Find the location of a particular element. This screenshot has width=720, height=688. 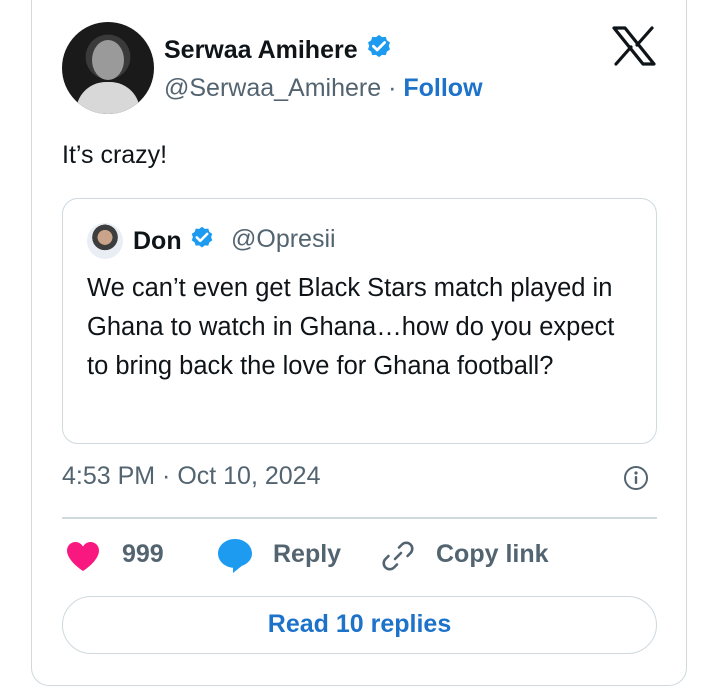

author-handle: @Serwaa_Amihere is located at coordinates (272, 88).